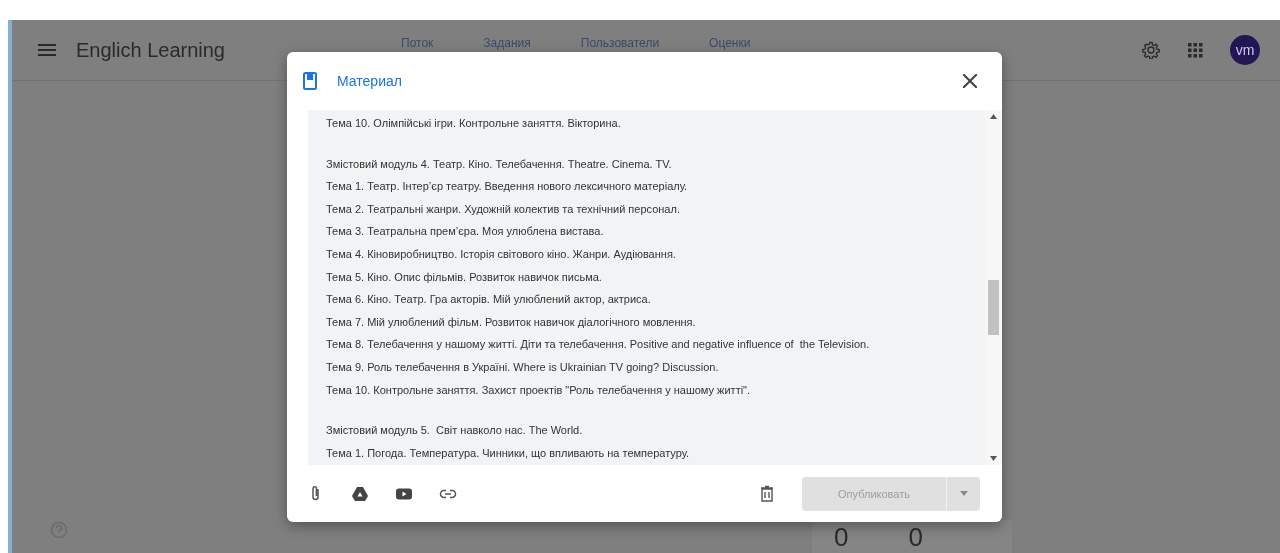 Image resolution: width=1280 pixels, height=553 pixels. I want to click on class-title: Englich Learning, so click(150, 50).